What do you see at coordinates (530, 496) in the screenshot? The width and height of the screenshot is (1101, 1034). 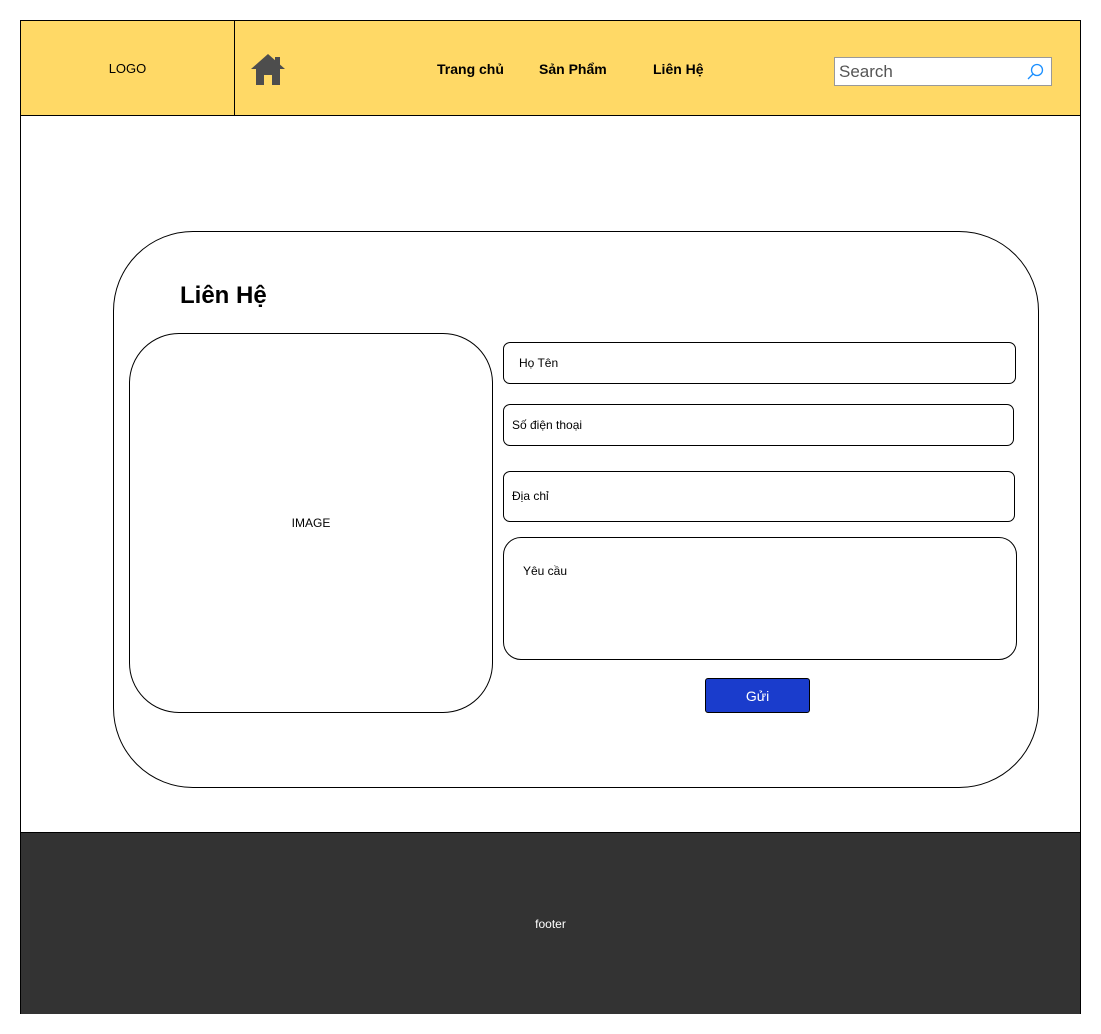 I see `address-field-label: Địa chỉ` at bounding box center [530, 496].